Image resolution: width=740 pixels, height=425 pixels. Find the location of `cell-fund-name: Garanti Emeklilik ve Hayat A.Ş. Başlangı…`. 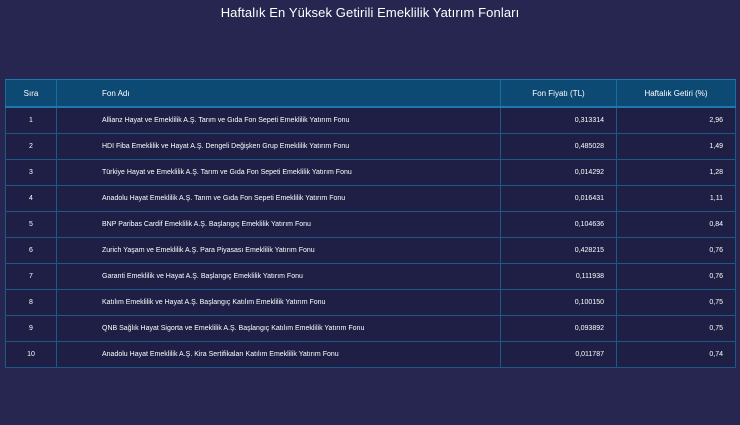

cell-fund-name: Garanti Emeklilik ve Hayat A.Ş. Başlangı… is located at coordinates (278, 276).